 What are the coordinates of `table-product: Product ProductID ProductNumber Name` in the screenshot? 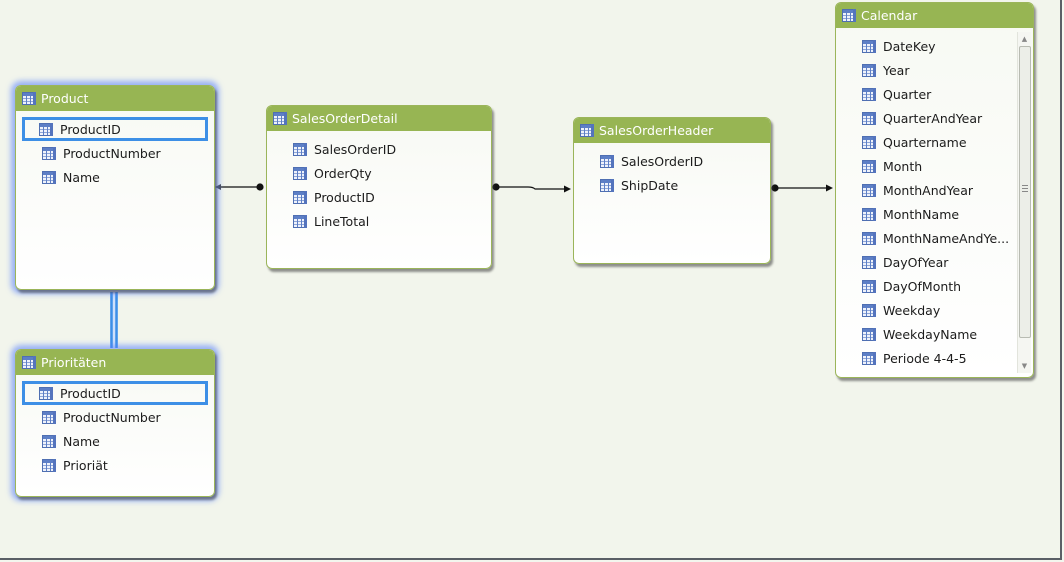 It's located at (115, 187).